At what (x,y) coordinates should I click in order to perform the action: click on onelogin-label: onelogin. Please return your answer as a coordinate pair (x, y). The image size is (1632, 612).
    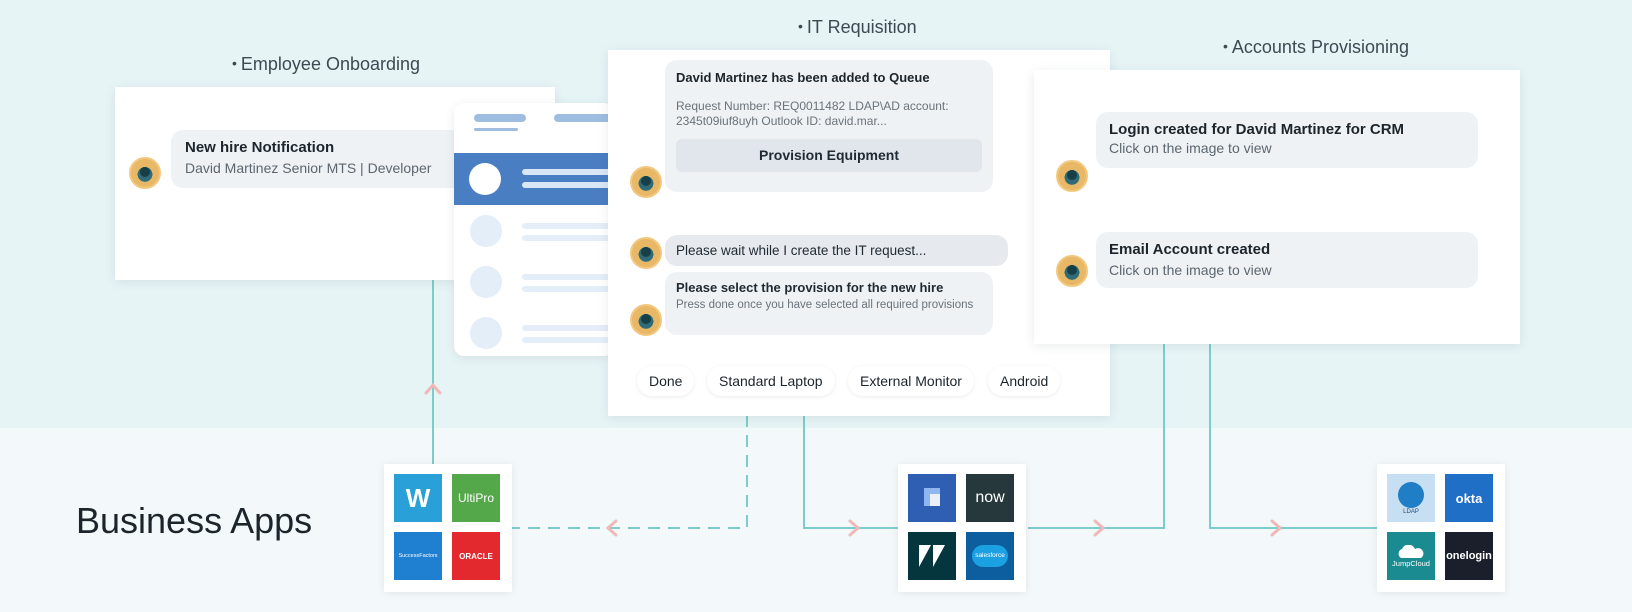
    Looking at the image, I should click on (1469, 556).